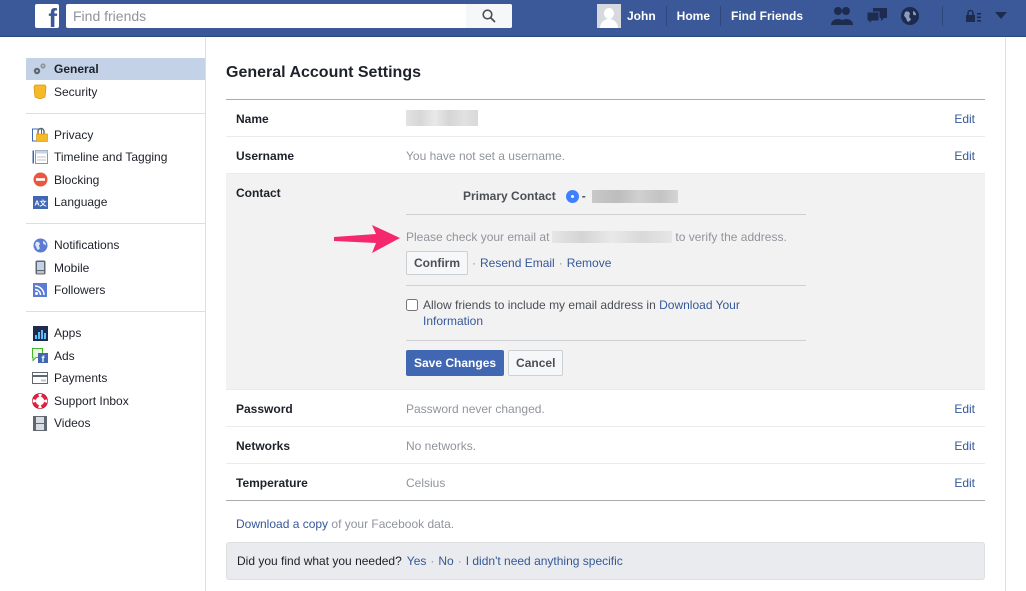 The height and width of the screenshot is (591, 1026). I want to click on sidebar-item-videos: Videos, so click(115, 423).